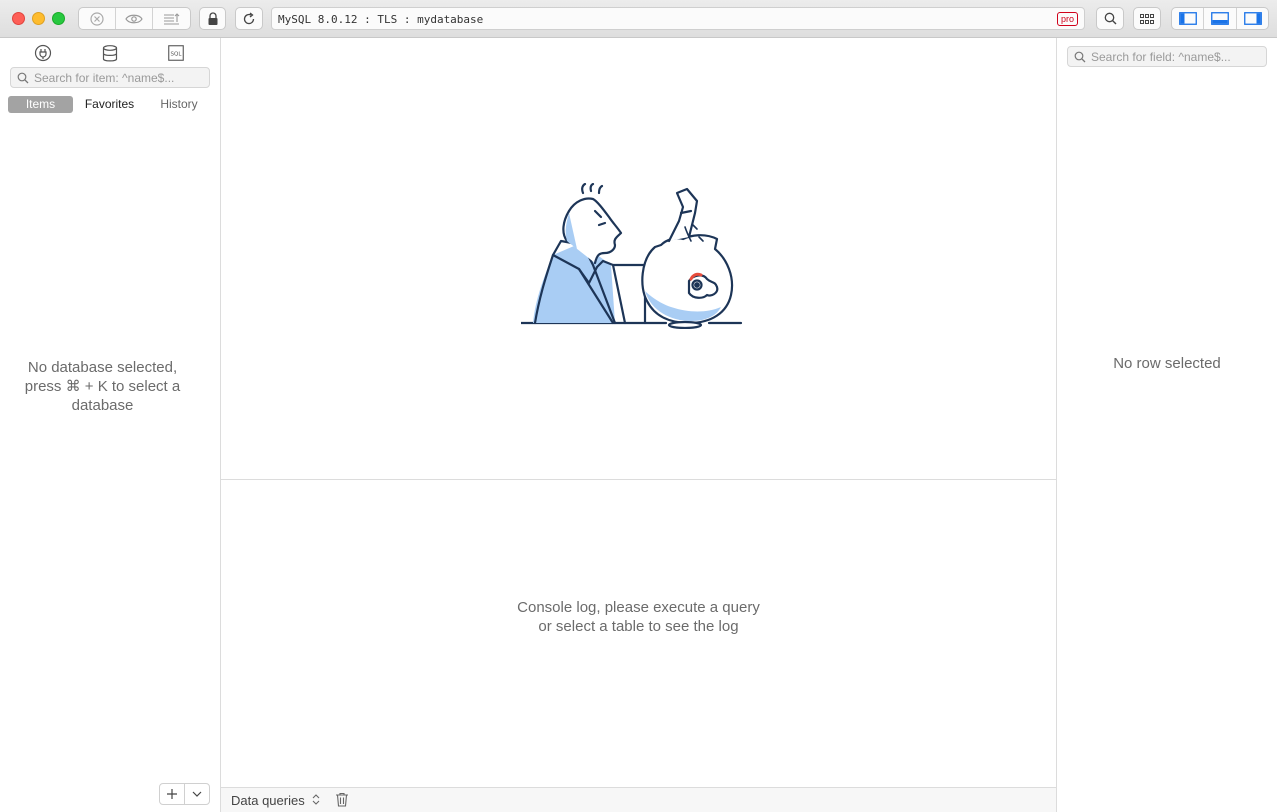 The image size is (1277, 812). Describe the element at coordinates (678, 18) in the screenshot. I see `connection-address-bar: MySQL 8.0.12 : TLS : mydatabase pro` at that location.